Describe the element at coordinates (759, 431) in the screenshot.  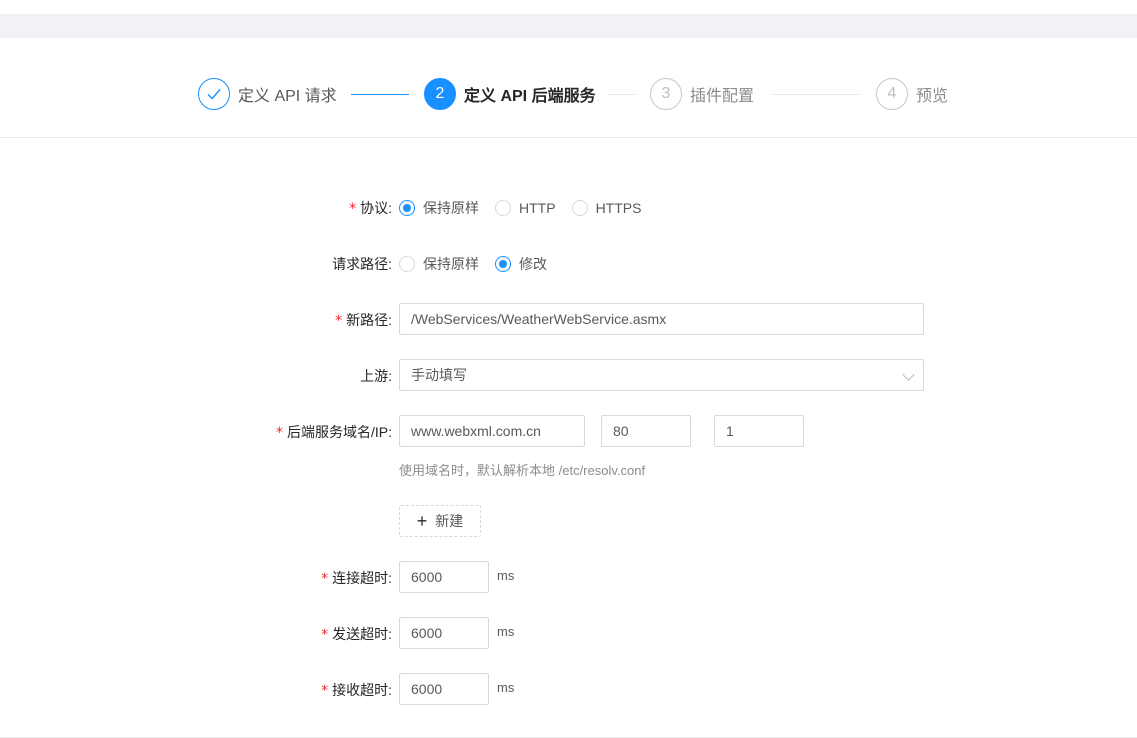
I see `backend-weight-input: 1` at that location.